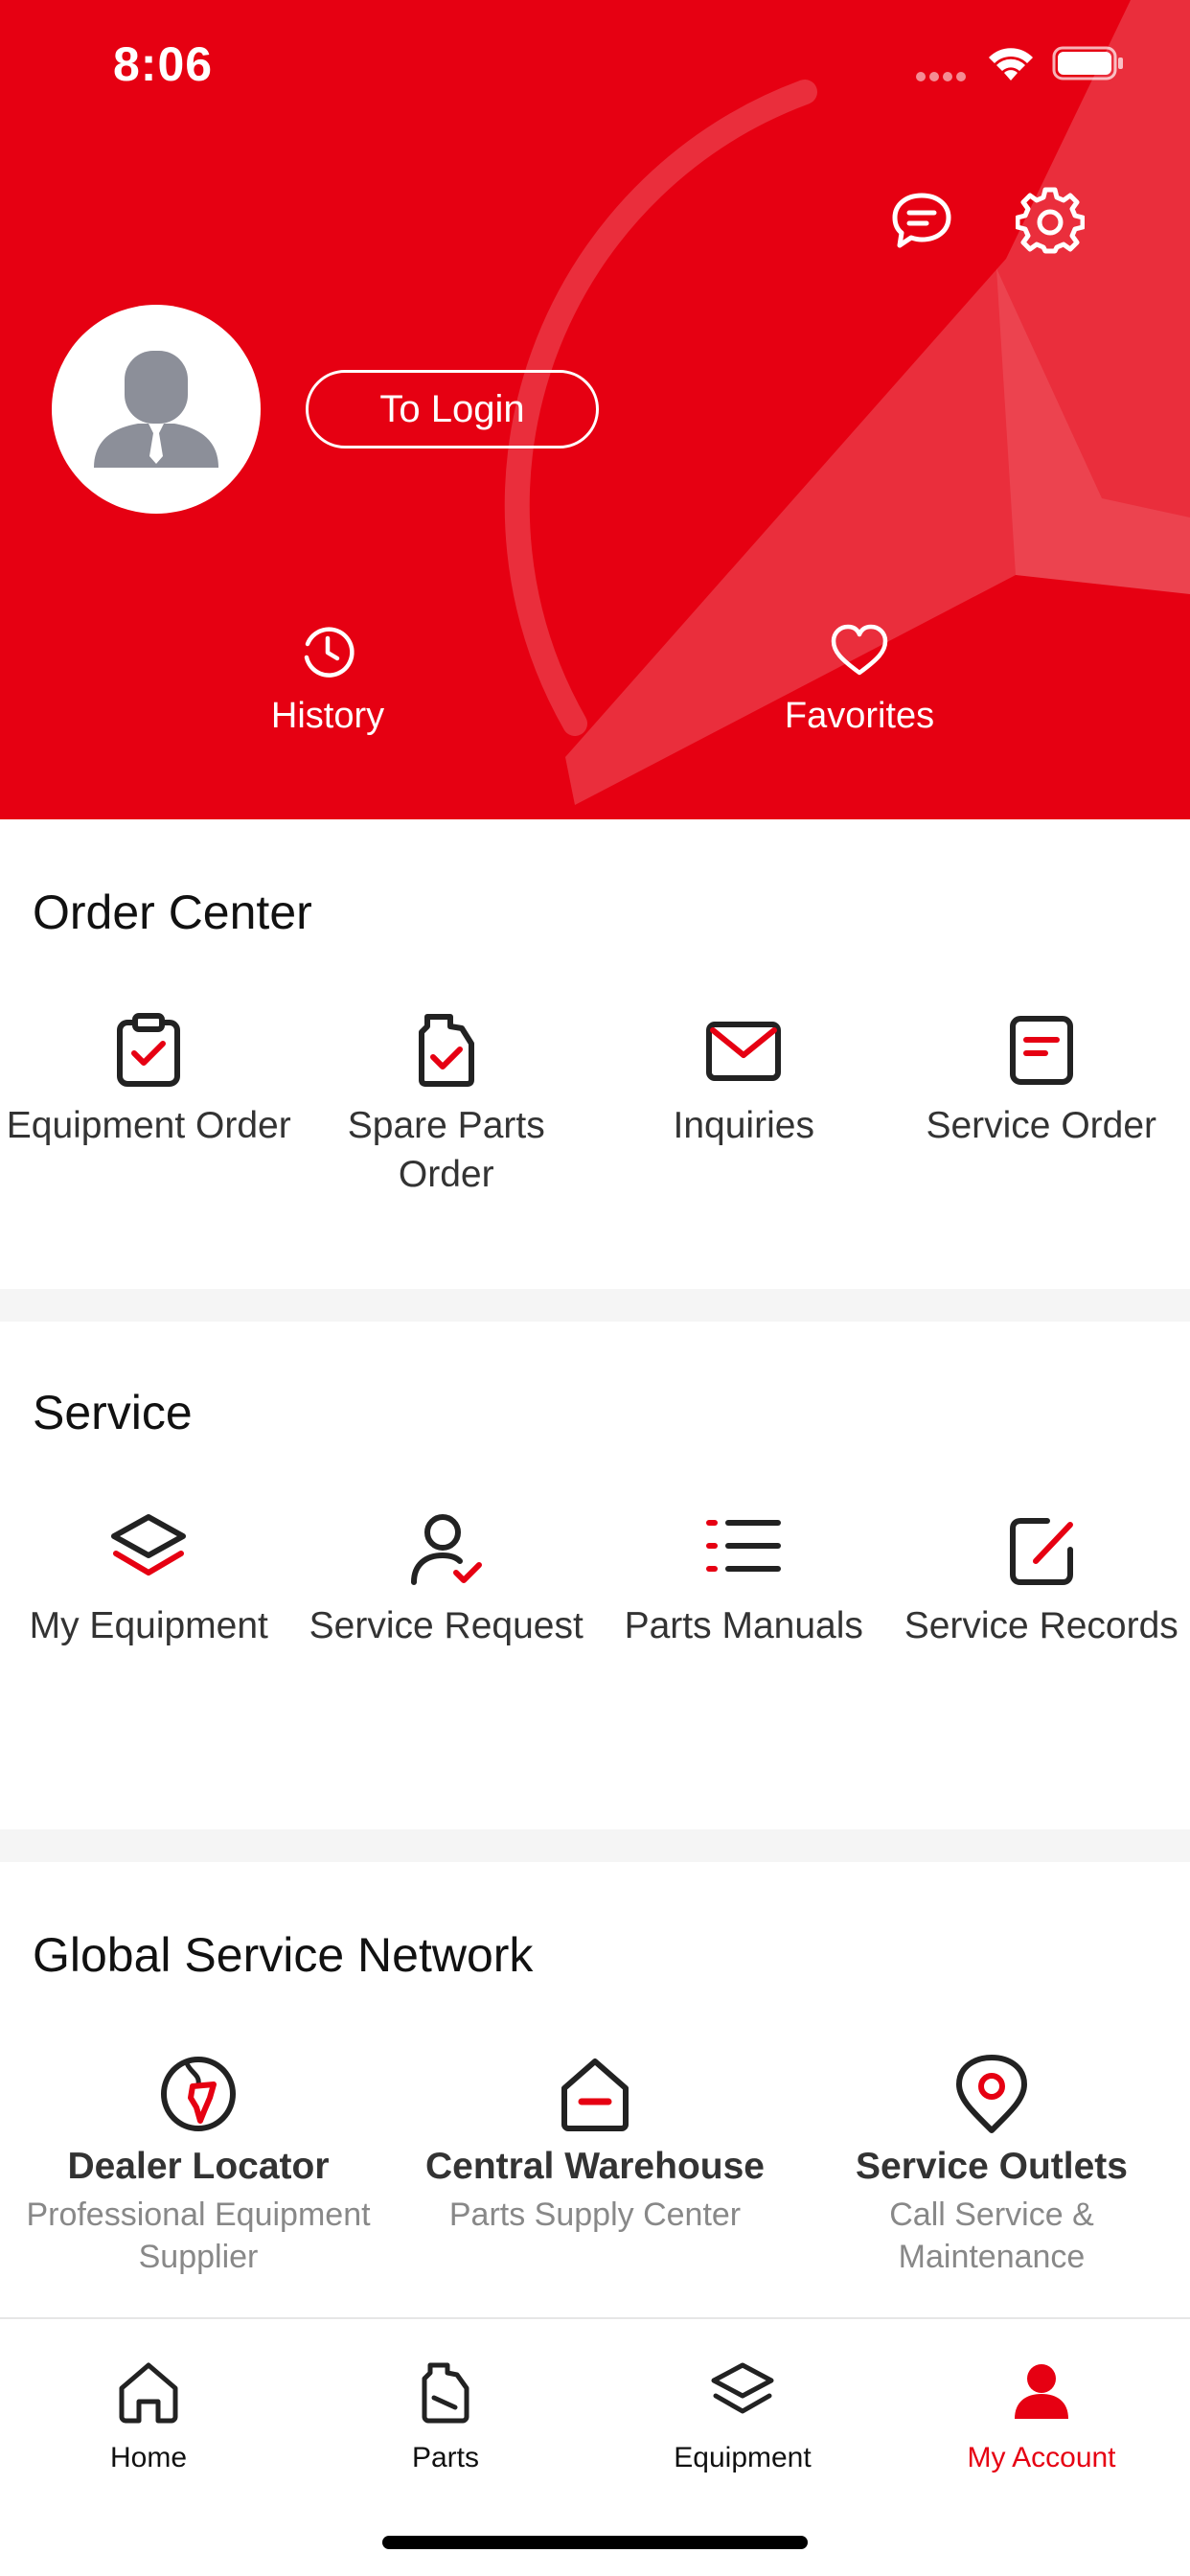  I want to click on equipment-order-button: Equipment Order, so click(149, 1105).